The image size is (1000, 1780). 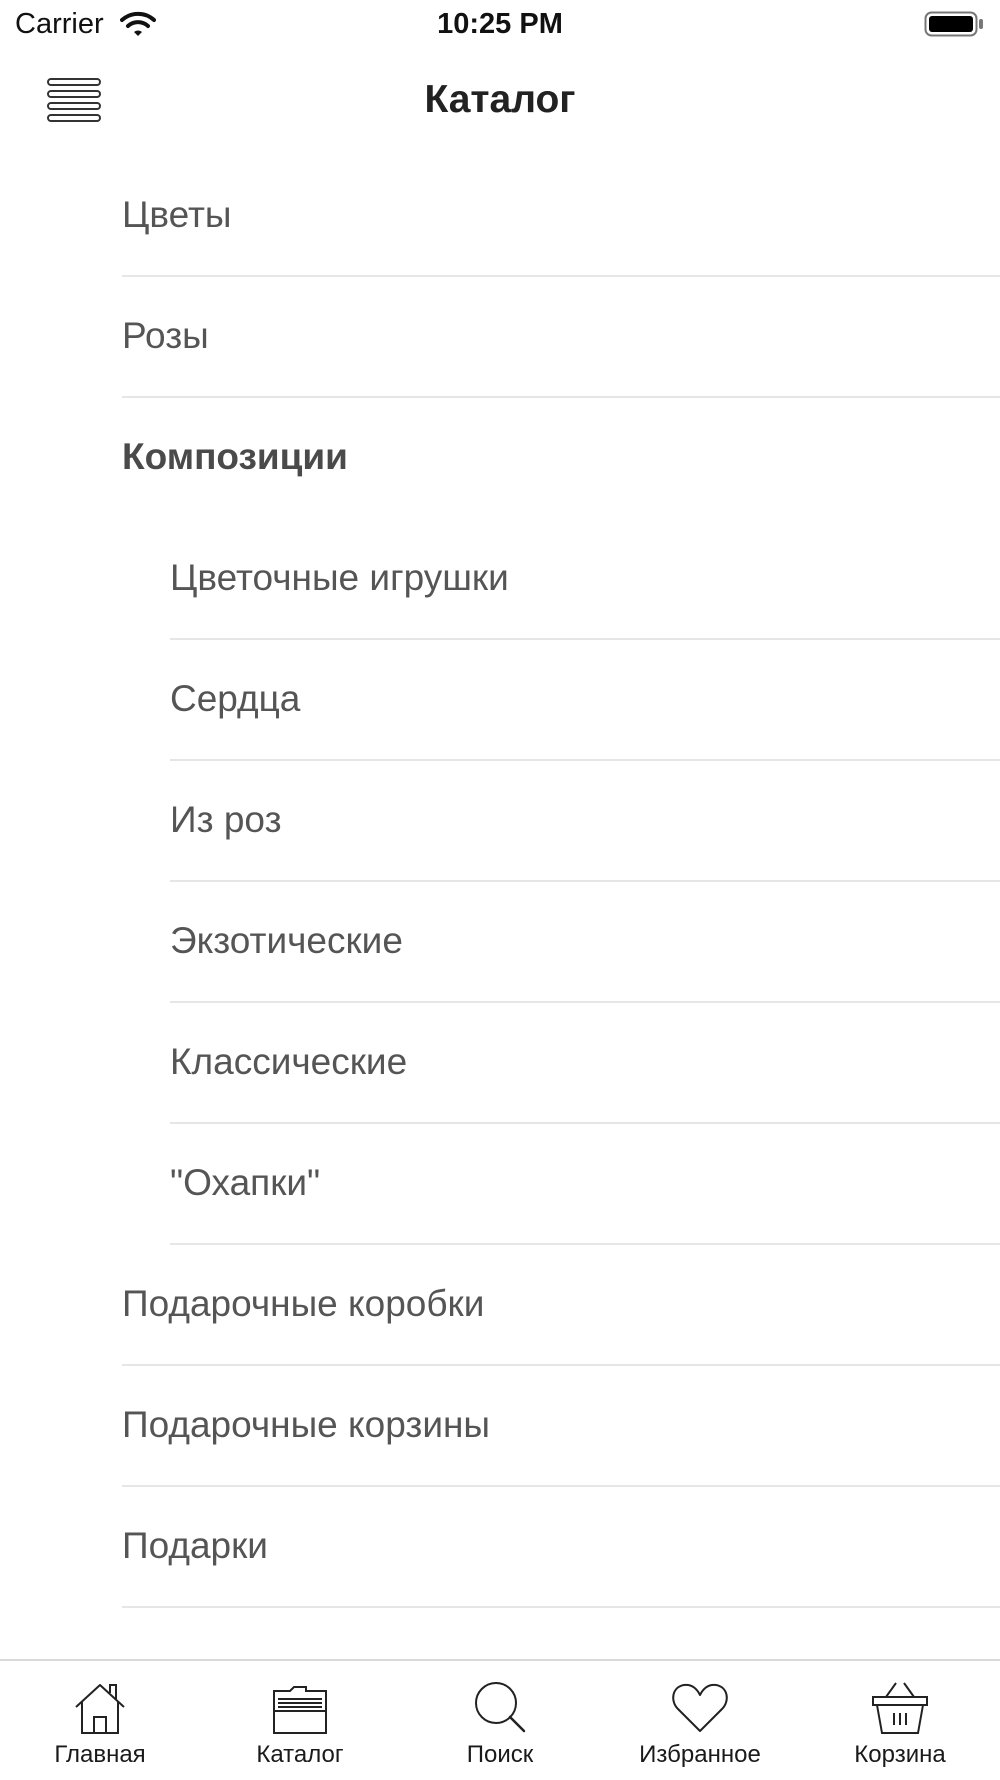 I want to click on catalog-item-label: Подарочные корзины, so click(x=306, y=1424).